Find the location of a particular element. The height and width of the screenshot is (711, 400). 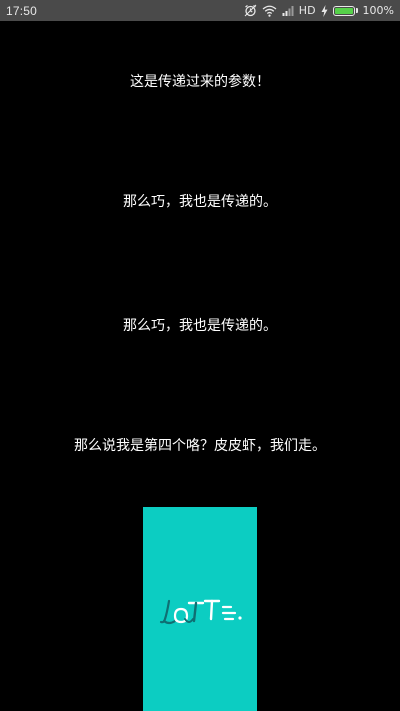

wifi-icon is located at coordinates (269, 11).